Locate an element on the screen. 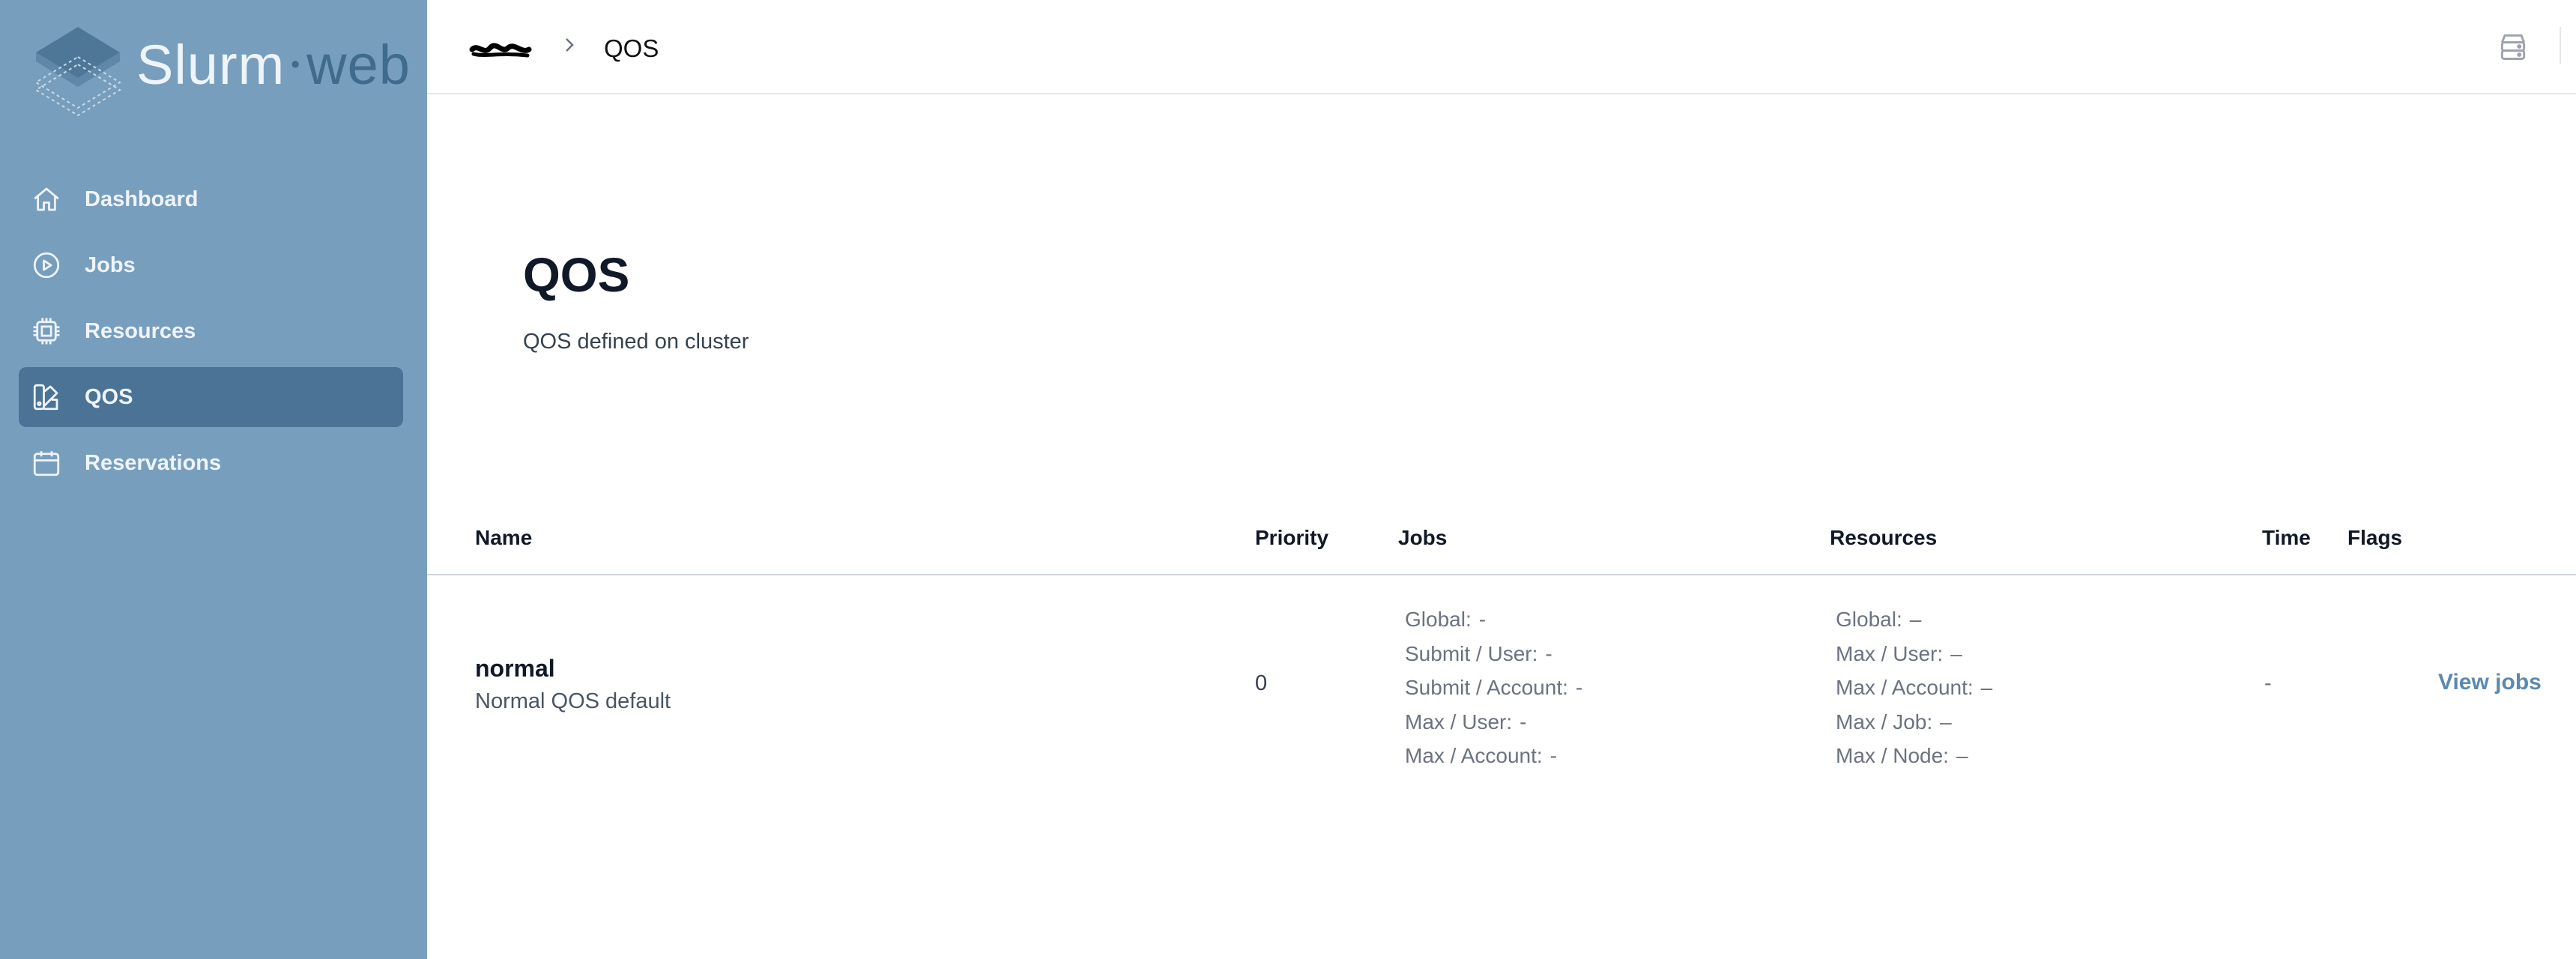 The width and height of the screenshot is (2576, 959). qos-name: normal is located at coordinates (515, 668).